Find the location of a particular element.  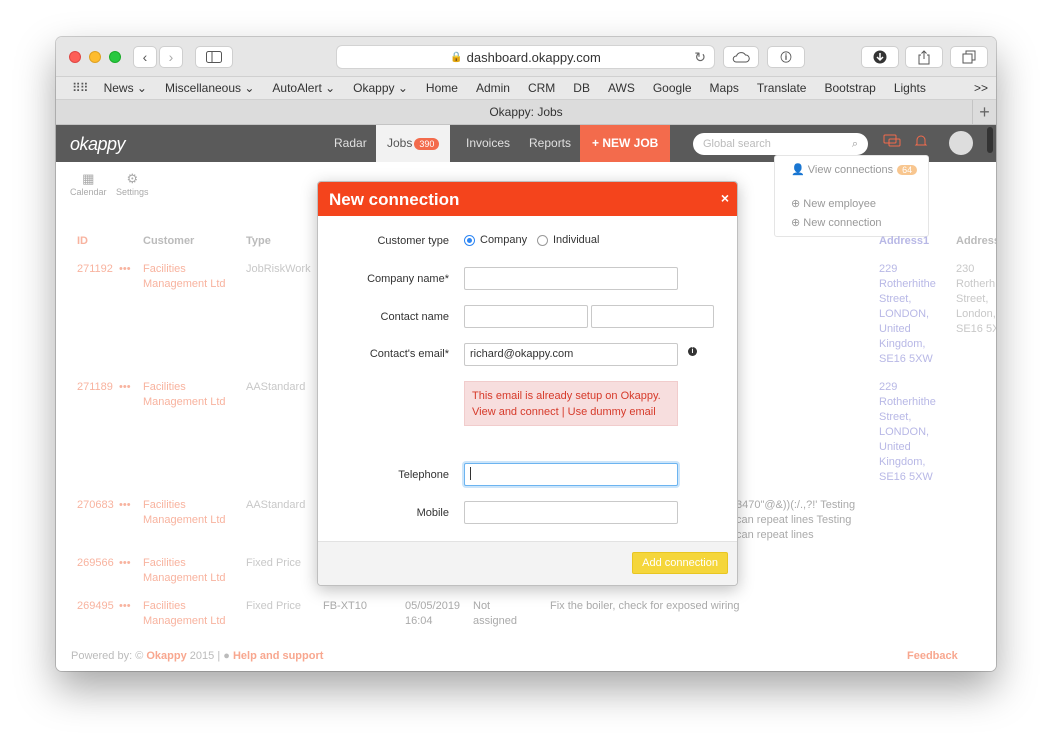

search-icon: ⌕ is located at coordinates (855, 144).